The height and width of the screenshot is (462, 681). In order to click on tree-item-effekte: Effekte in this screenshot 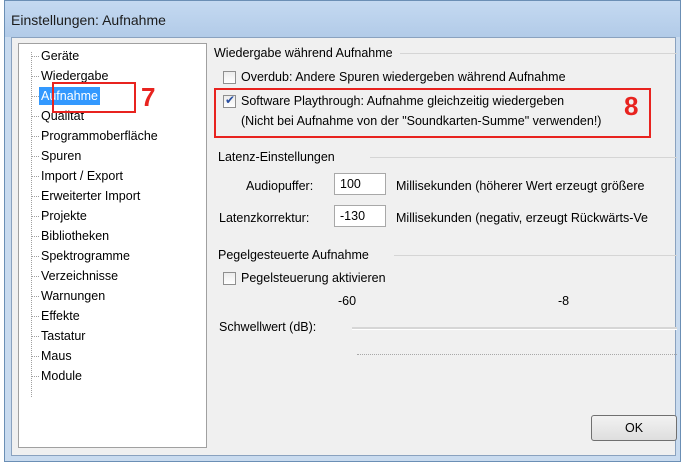, I will do `click(60, 316)`.